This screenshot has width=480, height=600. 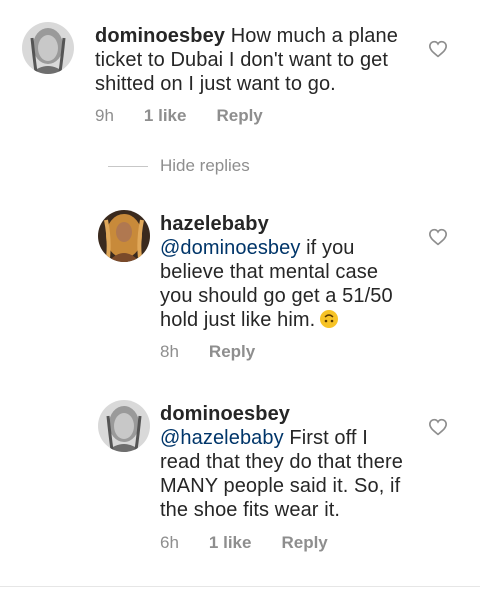 I want to click on divider-line, so click(x=128, y=166).